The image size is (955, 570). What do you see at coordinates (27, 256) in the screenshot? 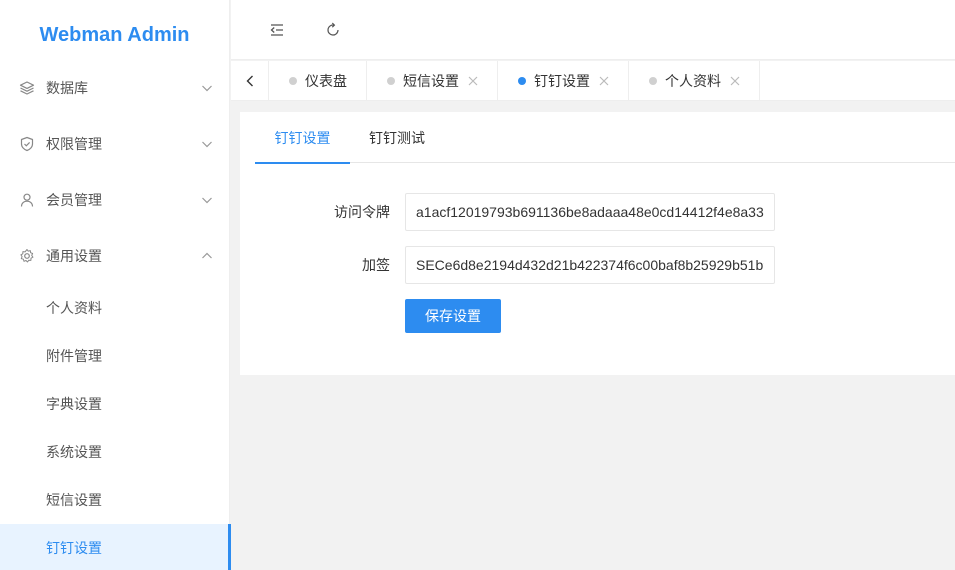
I see `gear-icon` at bounding box center [27, 256].